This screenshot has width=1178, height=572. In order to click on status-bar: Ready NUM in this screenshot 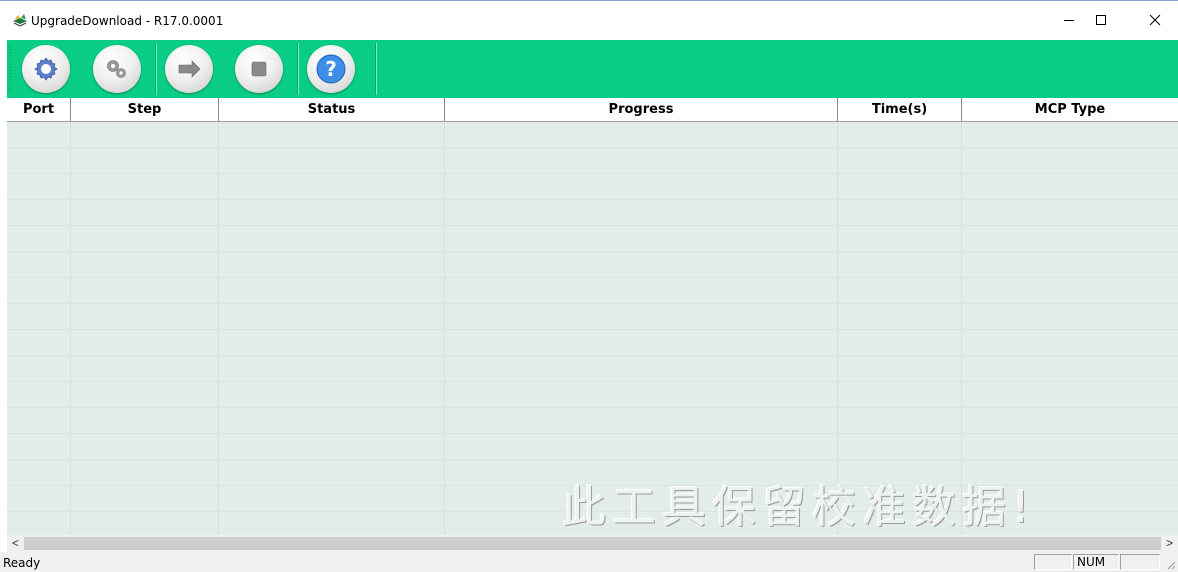, I will do `click(589, 562)`.